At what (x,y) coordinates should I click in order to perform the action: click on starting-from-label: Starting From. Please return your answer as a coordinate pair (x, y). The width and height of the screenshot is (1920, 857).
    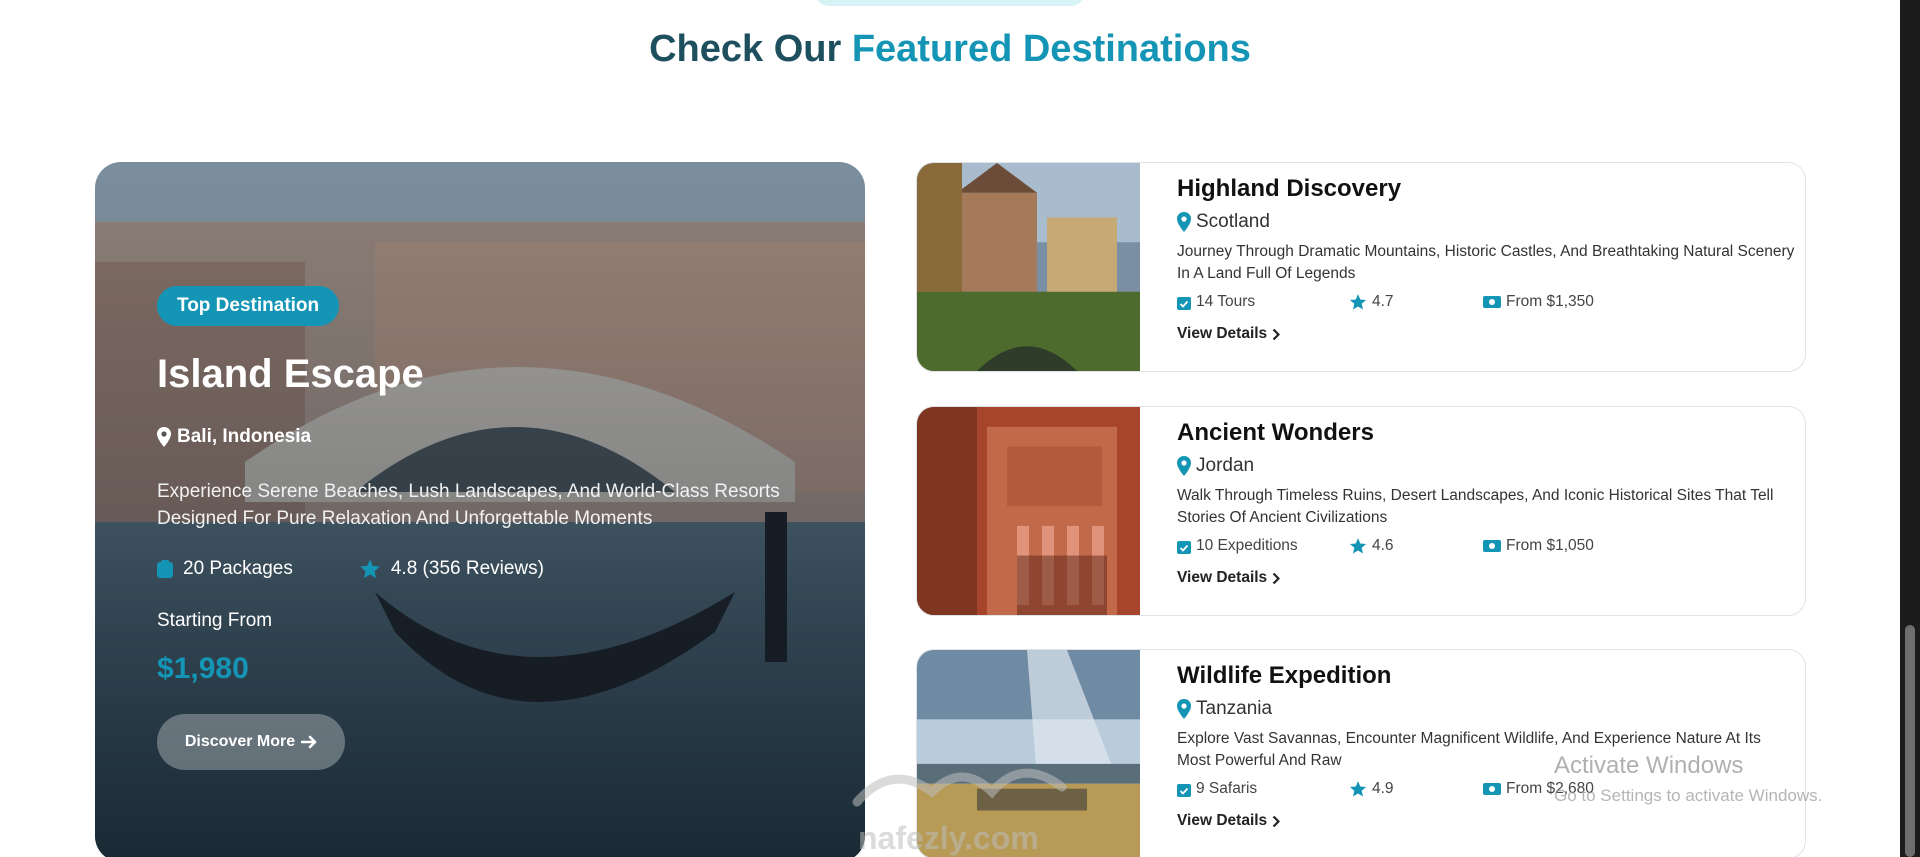
    Looking at the image, I should click on (215, 620).